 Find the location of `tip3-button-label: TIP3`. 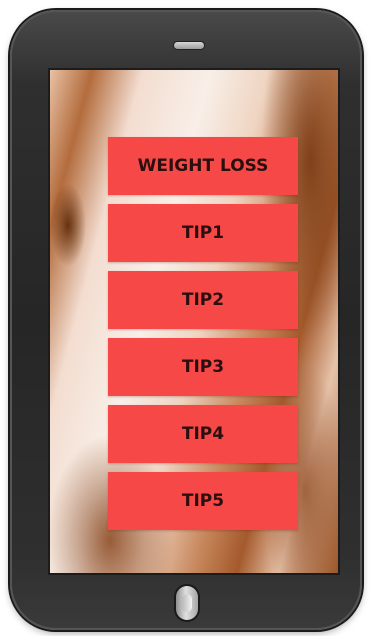

tip3-button-label: TIP3 is located at coordinates (203, 367).